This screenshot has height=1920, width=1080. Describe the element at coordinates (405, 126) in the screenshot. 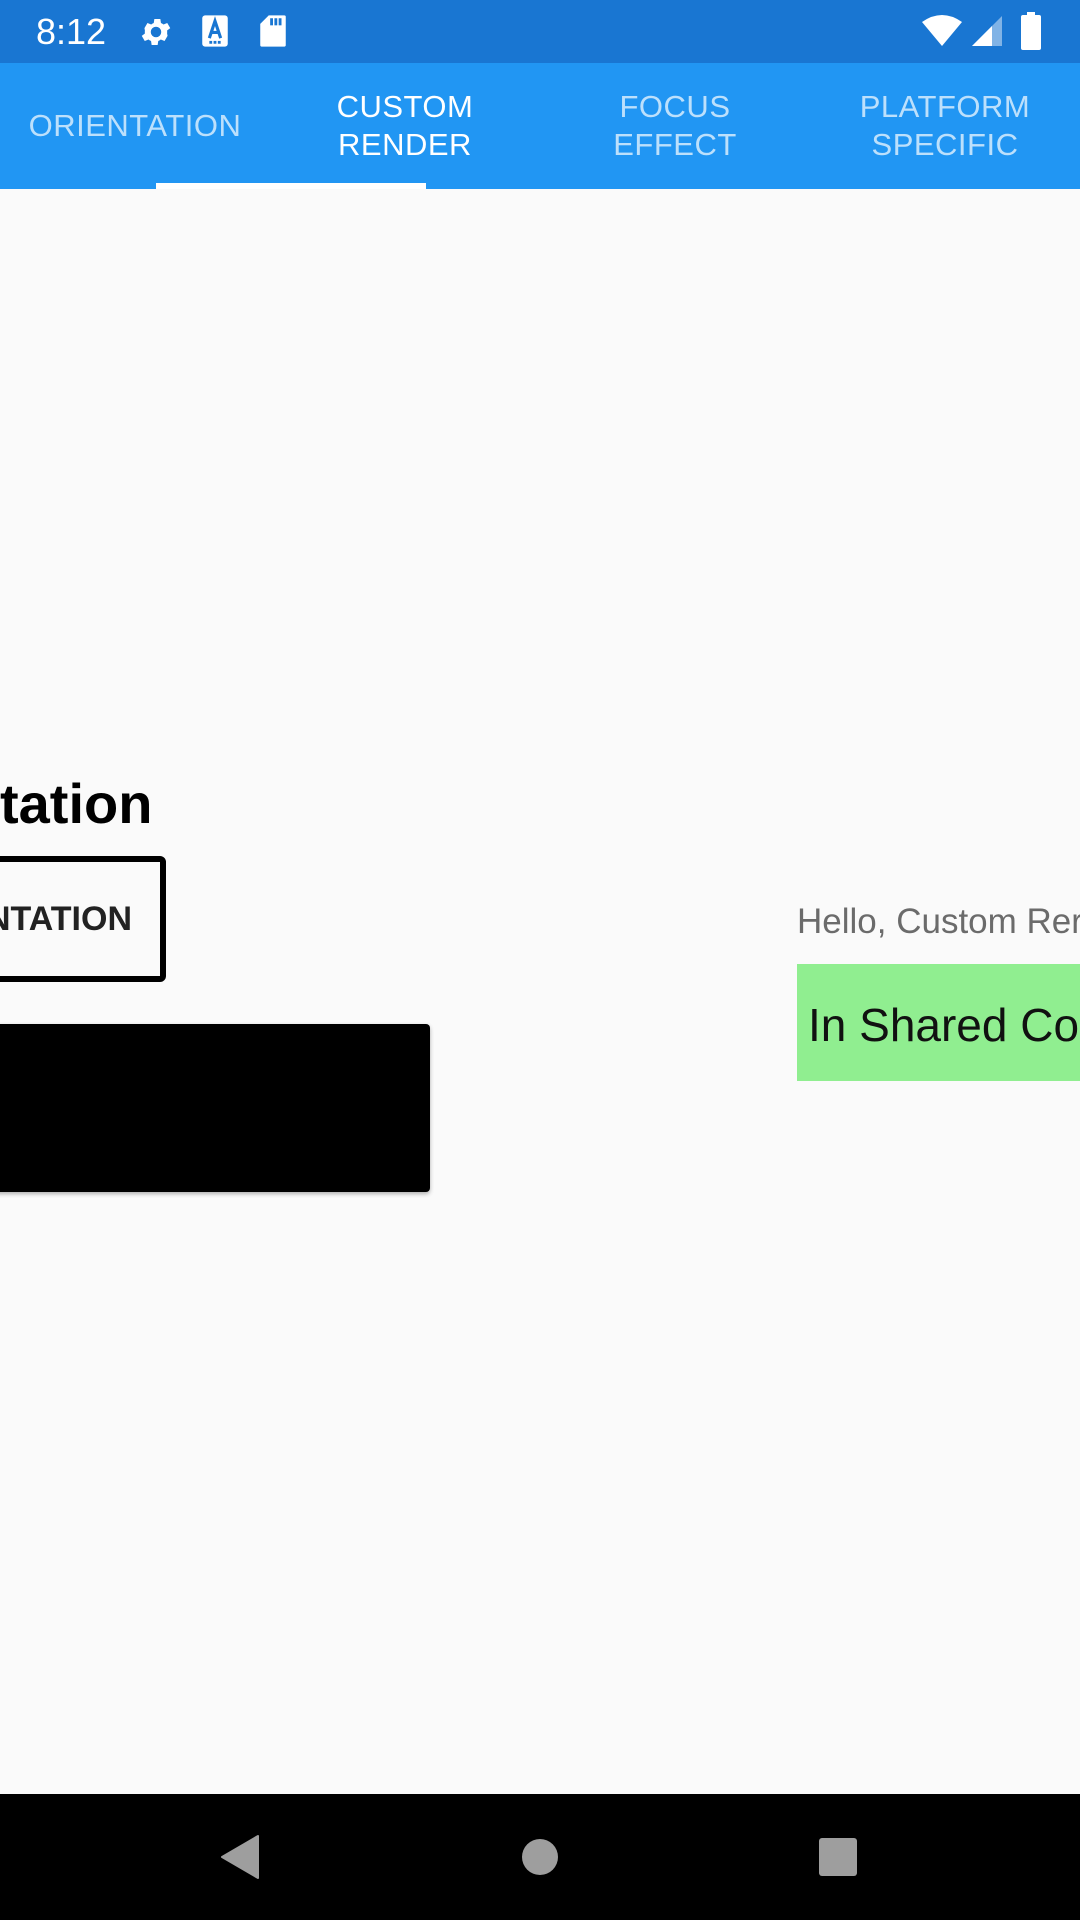

I see `tab-custom-render: CUSTOM RENDER` at that location.